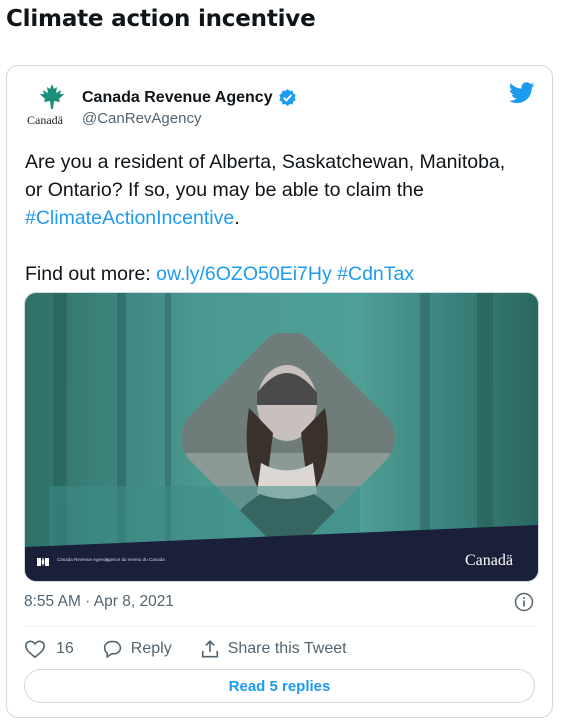 Image resolution: width=562 pixels, height=727 pixels. What do you see at coordinates (112, 649) in the screenshot?
I see `reply-bubble-icon` at bounding box center [112, 649].